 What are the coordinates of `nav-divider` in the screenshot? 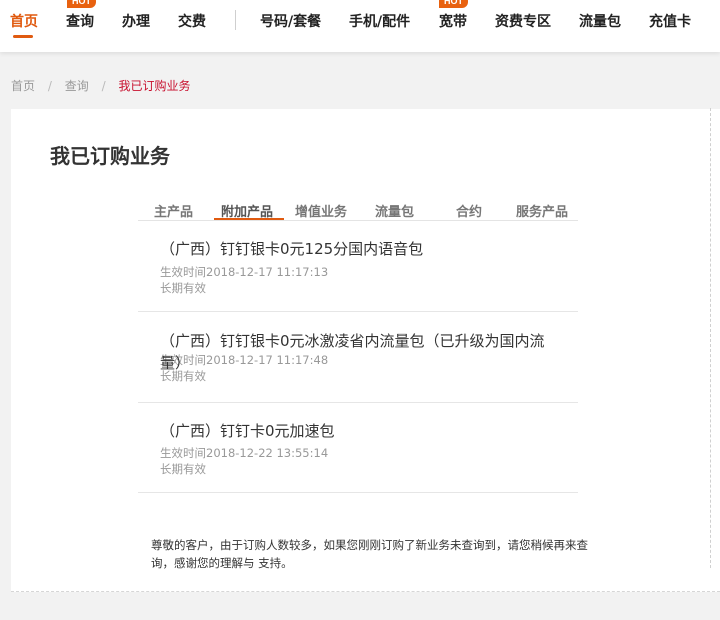 It's located at (235, 20).